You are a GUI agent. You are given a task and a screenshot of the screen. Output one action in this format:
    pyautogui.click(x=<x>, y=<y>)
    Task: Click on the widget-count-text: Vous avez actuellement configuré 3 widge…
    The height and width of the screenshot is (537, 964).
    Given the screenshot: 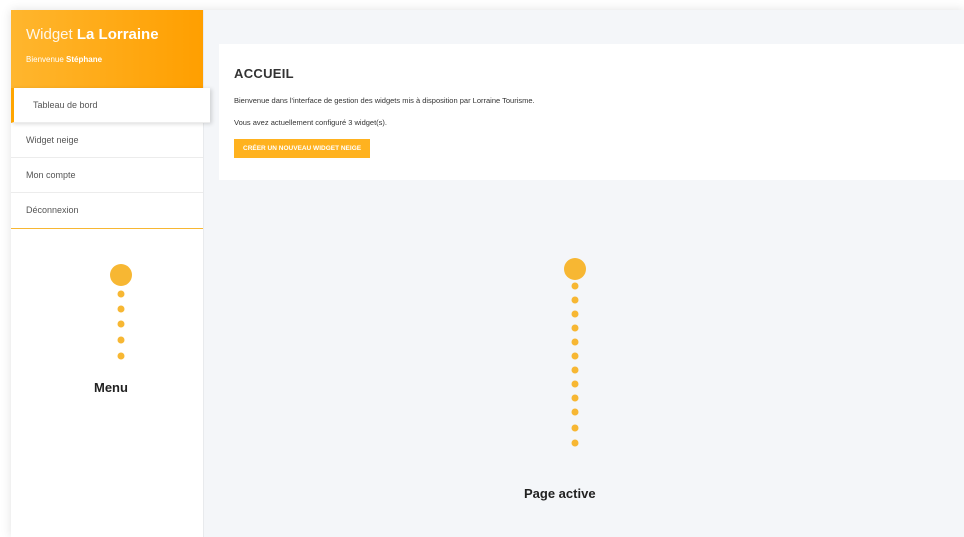 What is the action you would take?
    pyautogui.click(x=310, y=122)
    